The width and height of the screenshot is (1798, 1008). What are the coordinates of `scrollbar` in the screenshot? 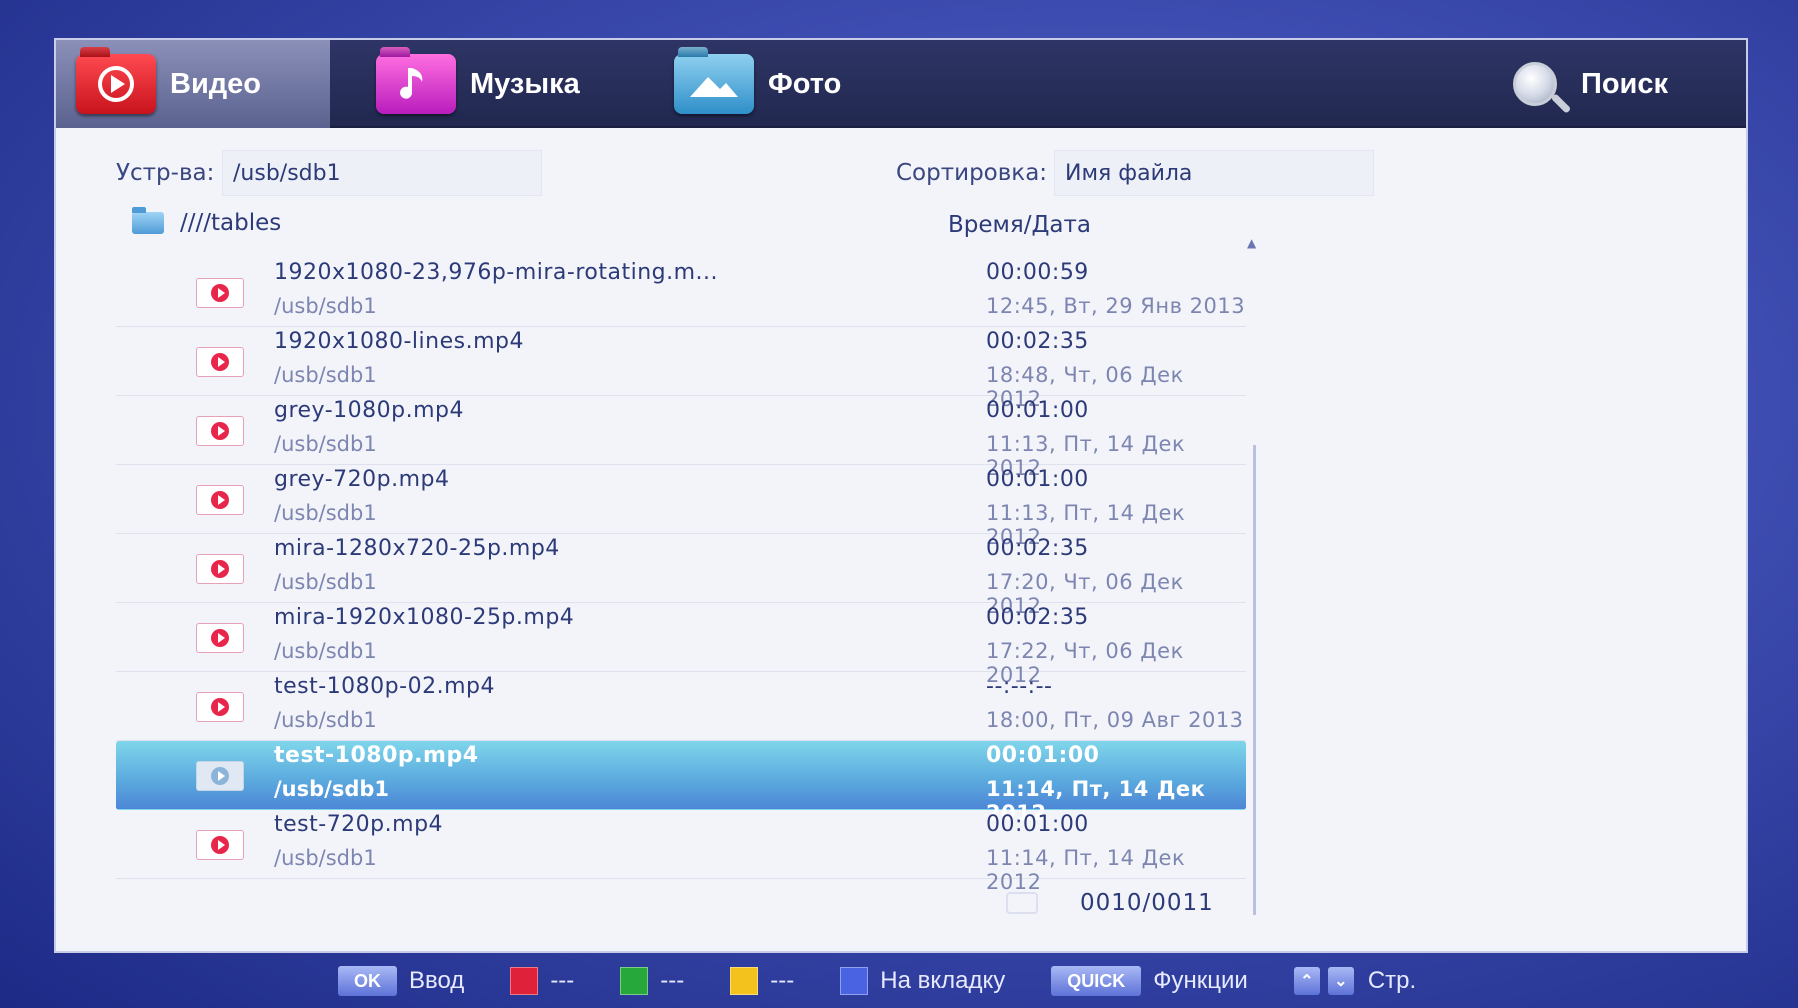 It's located at (1254, 680).